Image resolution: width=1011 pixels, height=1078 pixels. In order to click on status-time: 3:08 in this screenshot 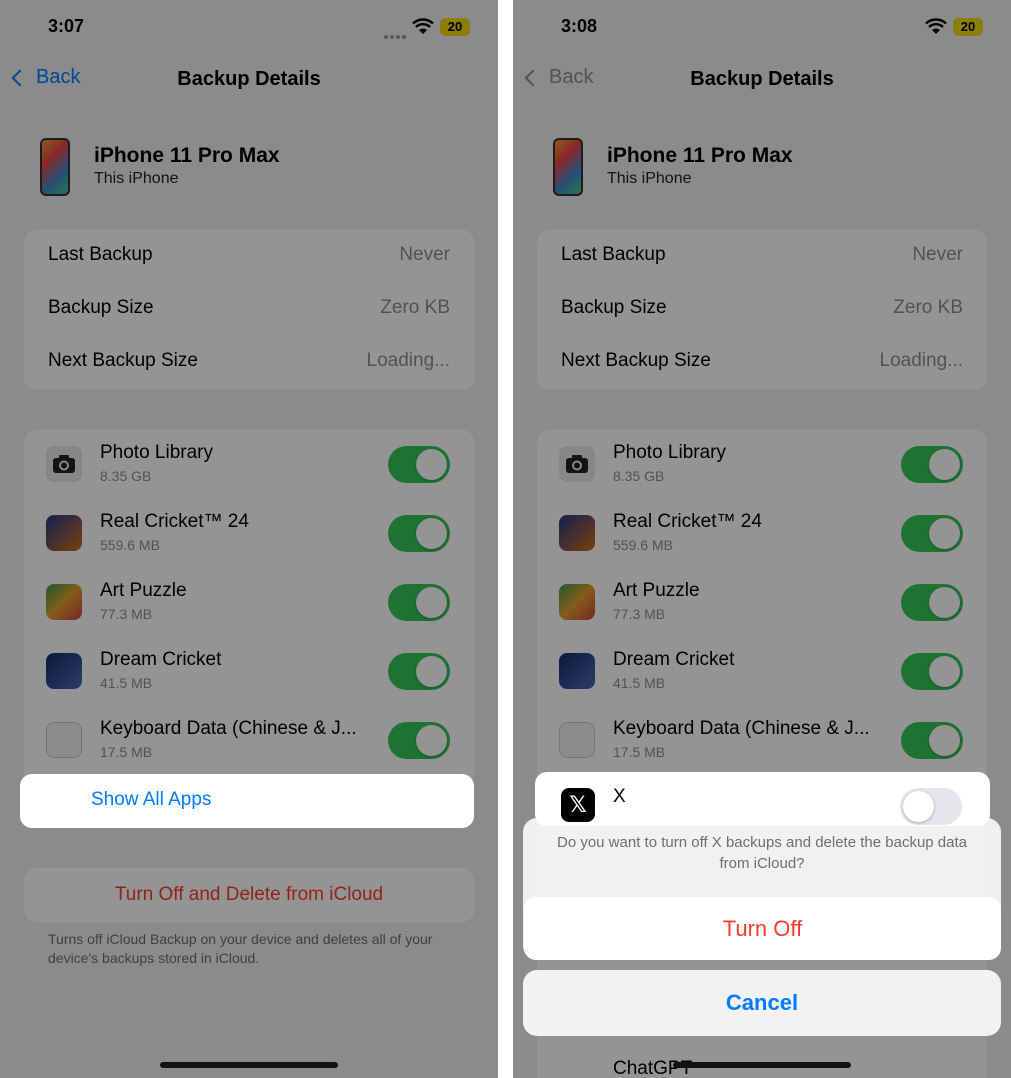, I will do `click(579, 26)`.